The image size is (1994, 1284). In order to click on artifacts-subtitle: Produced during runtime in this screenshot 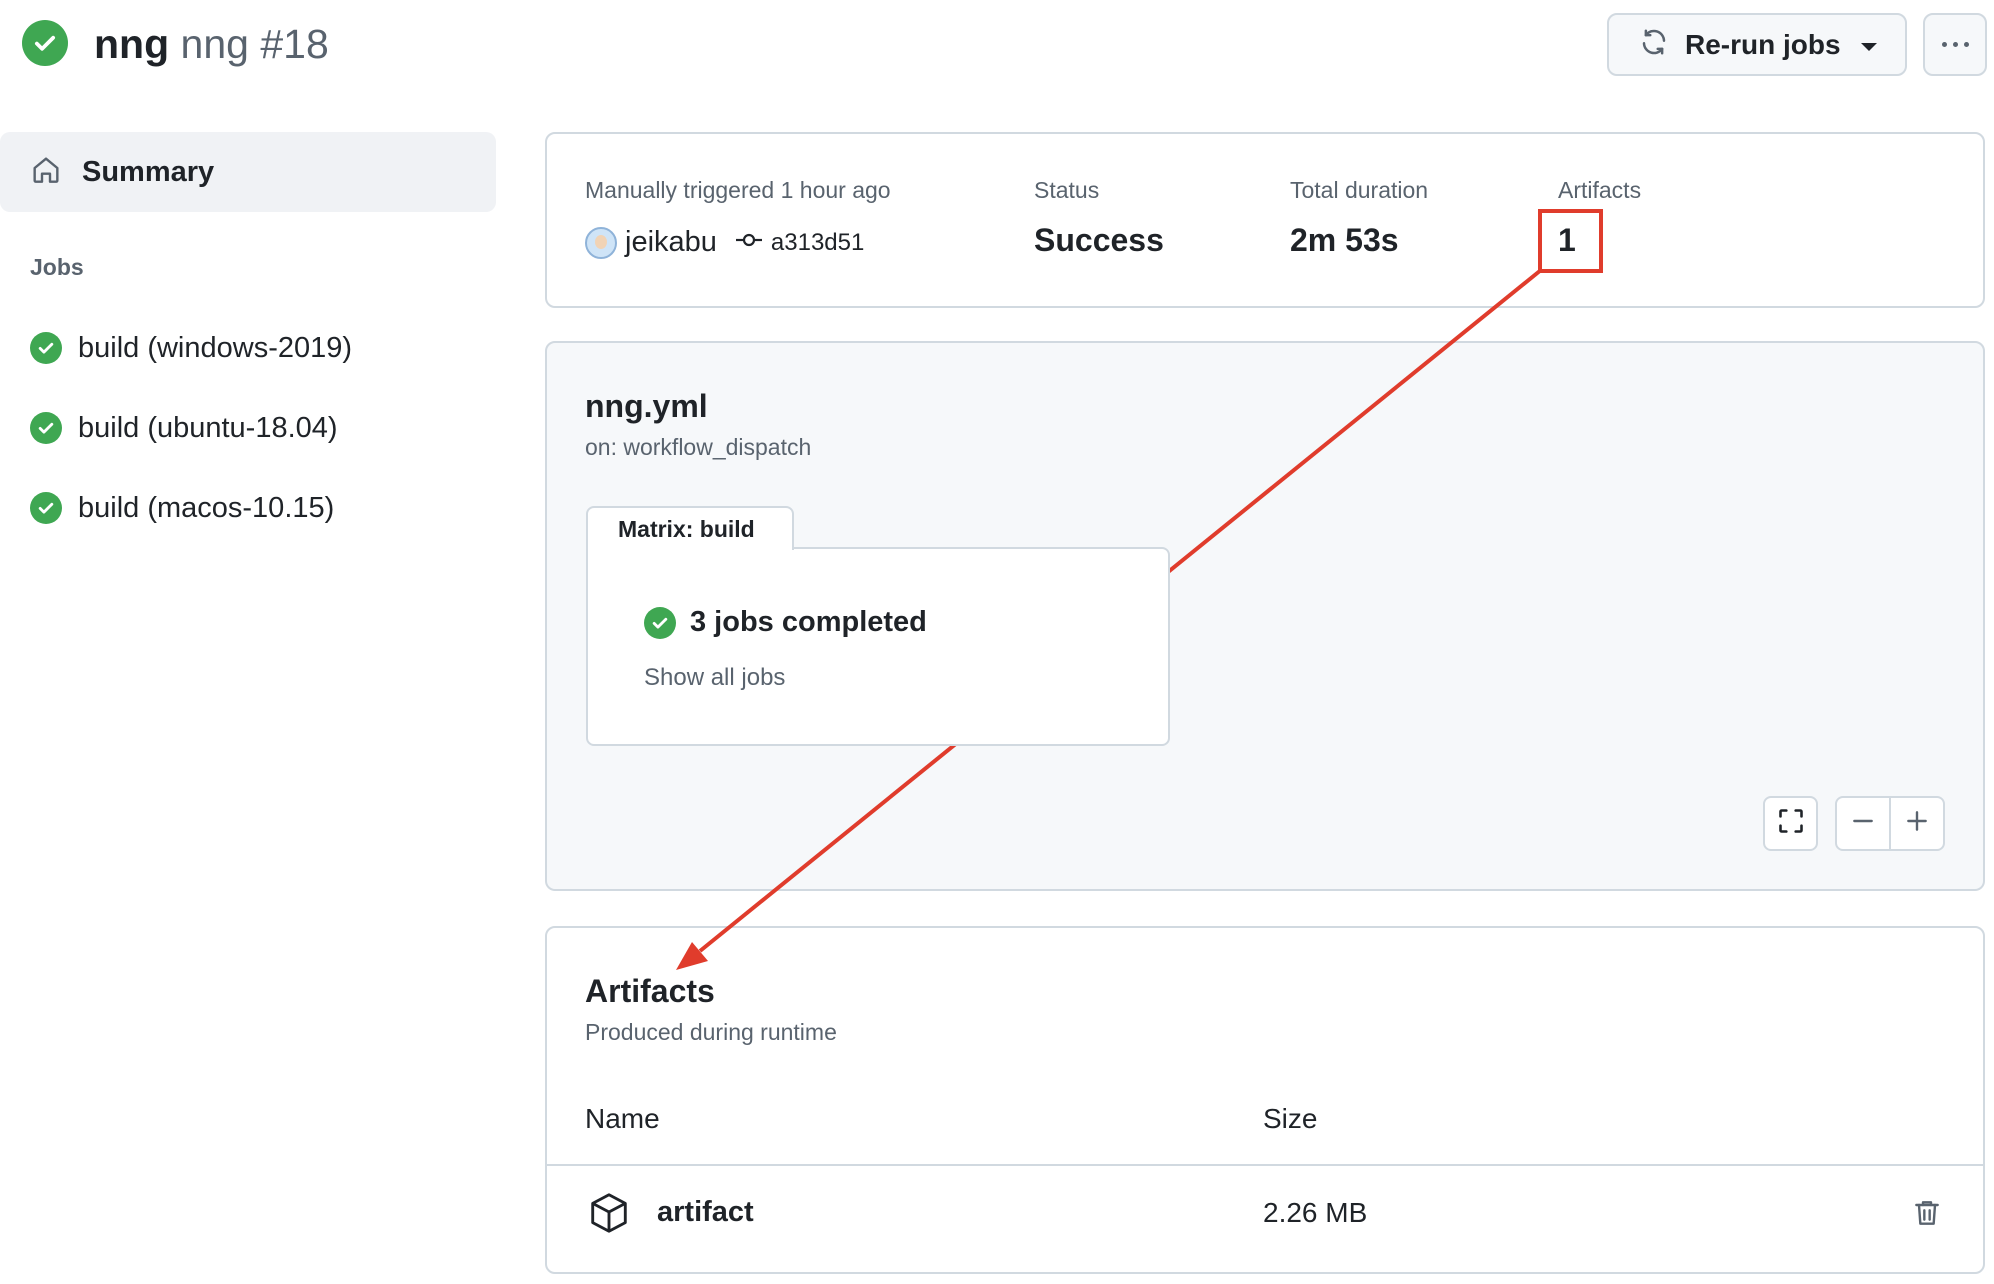, I will do `click(711, 1032)`.